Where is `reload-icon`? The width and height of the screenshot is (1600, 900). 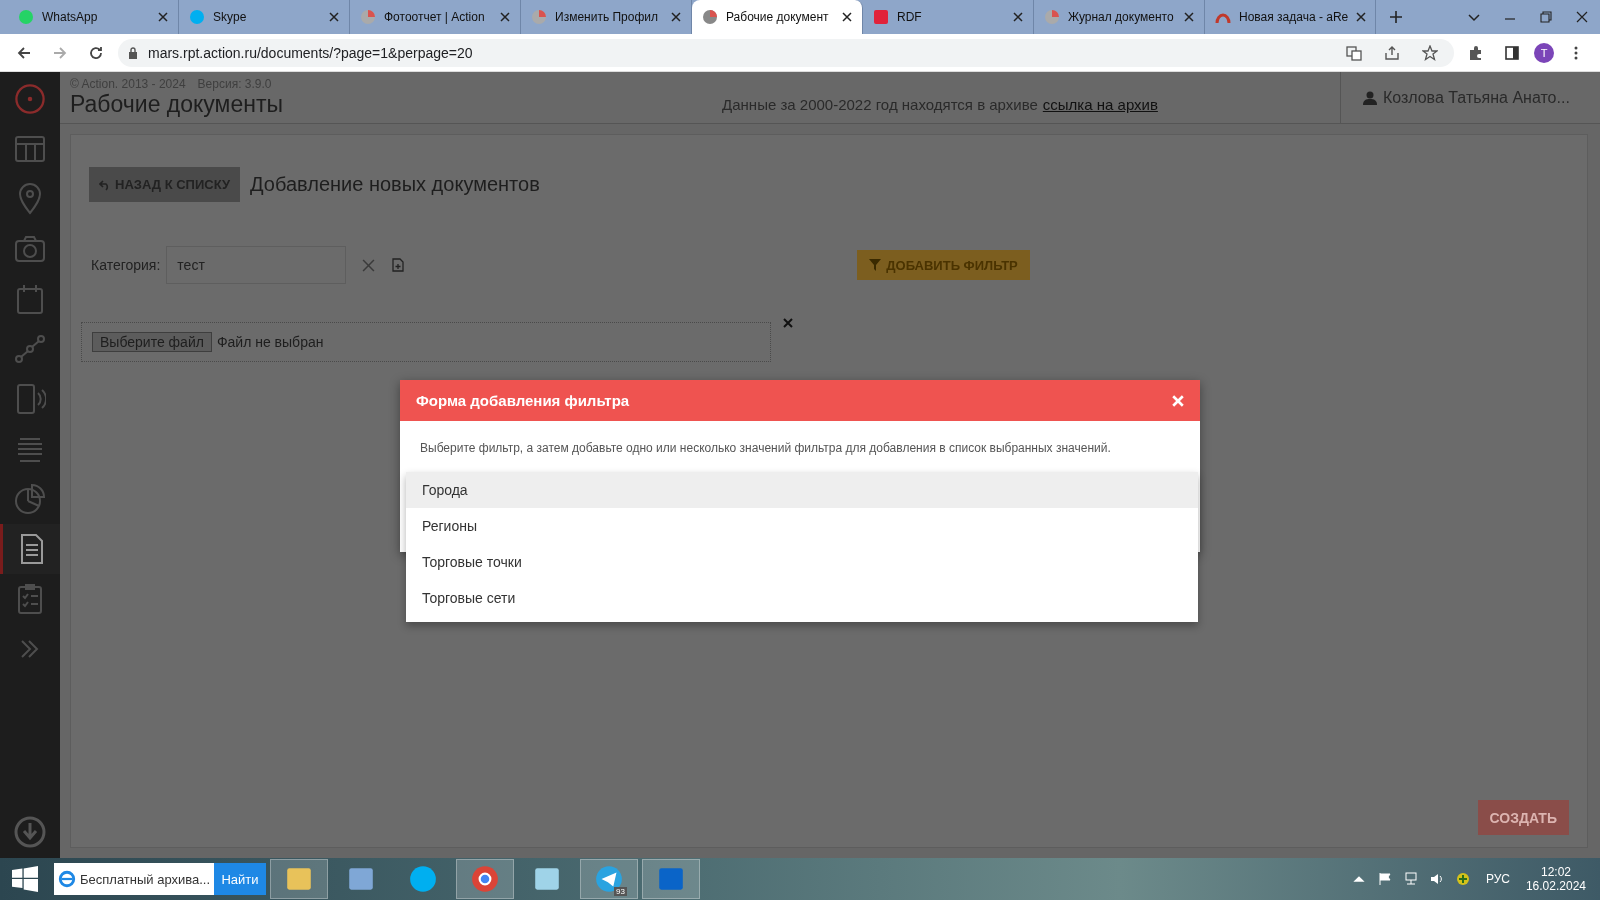 reload-icon is located at coordinates (96, 52).